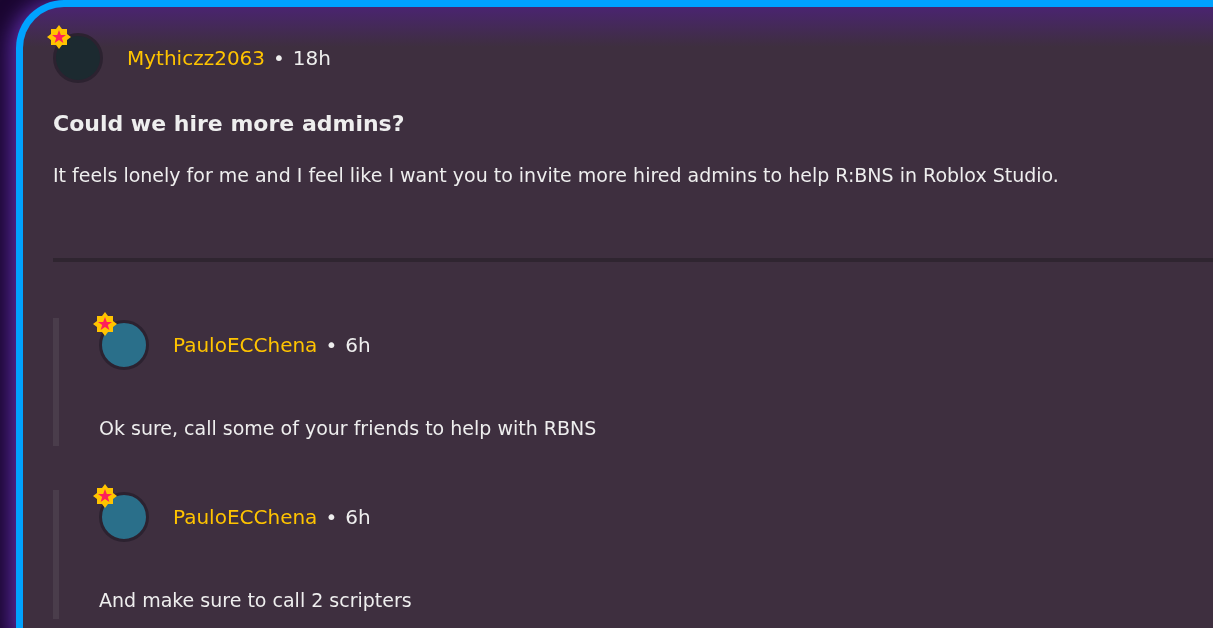  Describe the element at coordinates (348, 428) in the screenshot. I see `reply-text: Ok sure, call some of your friends to help with RBNS` at that location.